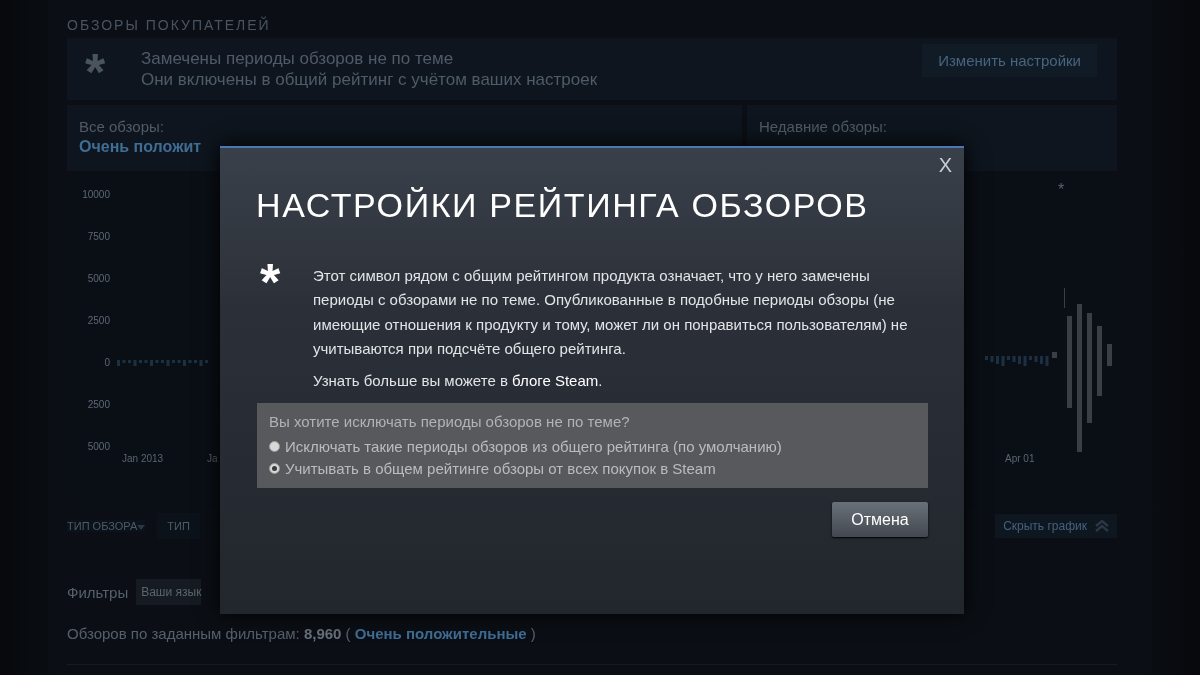 Image resolution: width=1200 pixels, height=675 pixels. Describe the element at coordinates (533, 446) in the screenshot. I see `option-label: Исключать такие периоды обзоров из общего рейтинга (по умолчанию)` at that location.